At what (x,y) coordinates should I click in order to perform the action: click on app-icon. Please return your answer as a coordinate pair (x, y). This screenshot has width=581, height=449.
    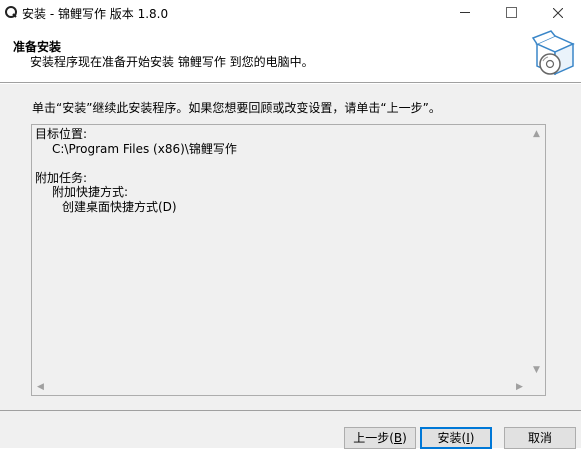
    Looking at the image, I should click on (11, 12).